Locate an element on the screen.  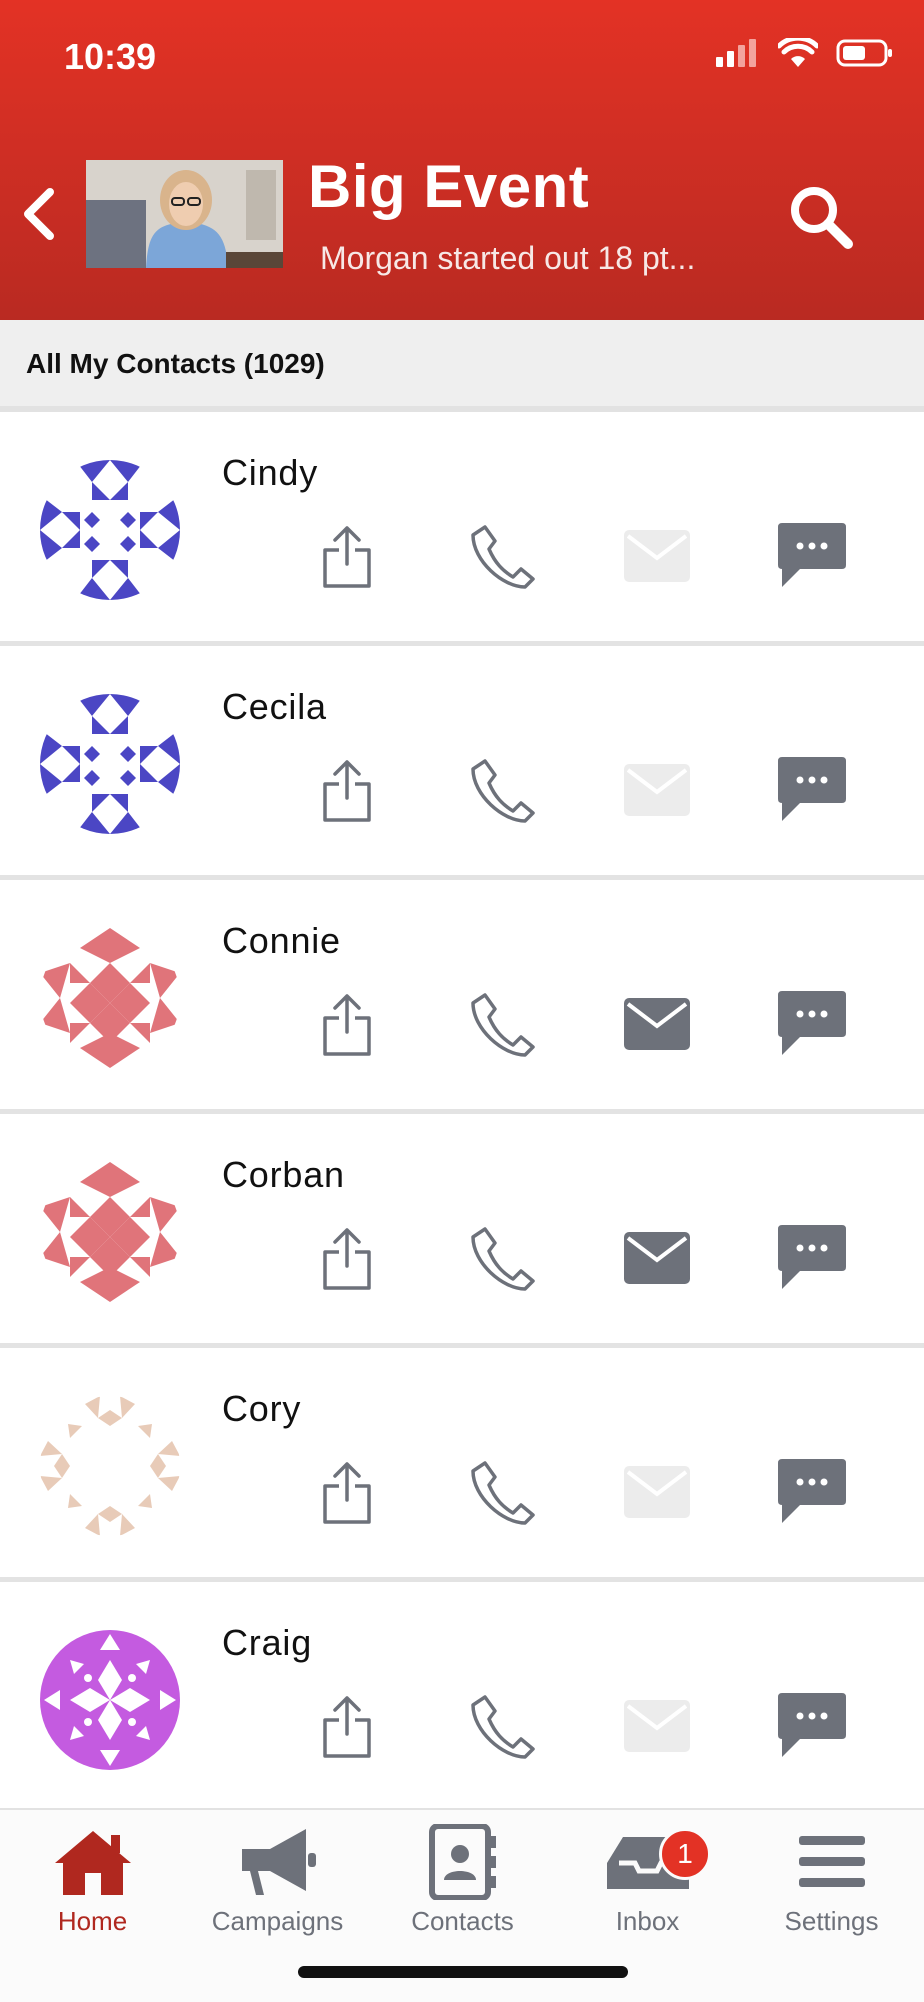
event-title: Big Event is located at coordinates (449, 186).